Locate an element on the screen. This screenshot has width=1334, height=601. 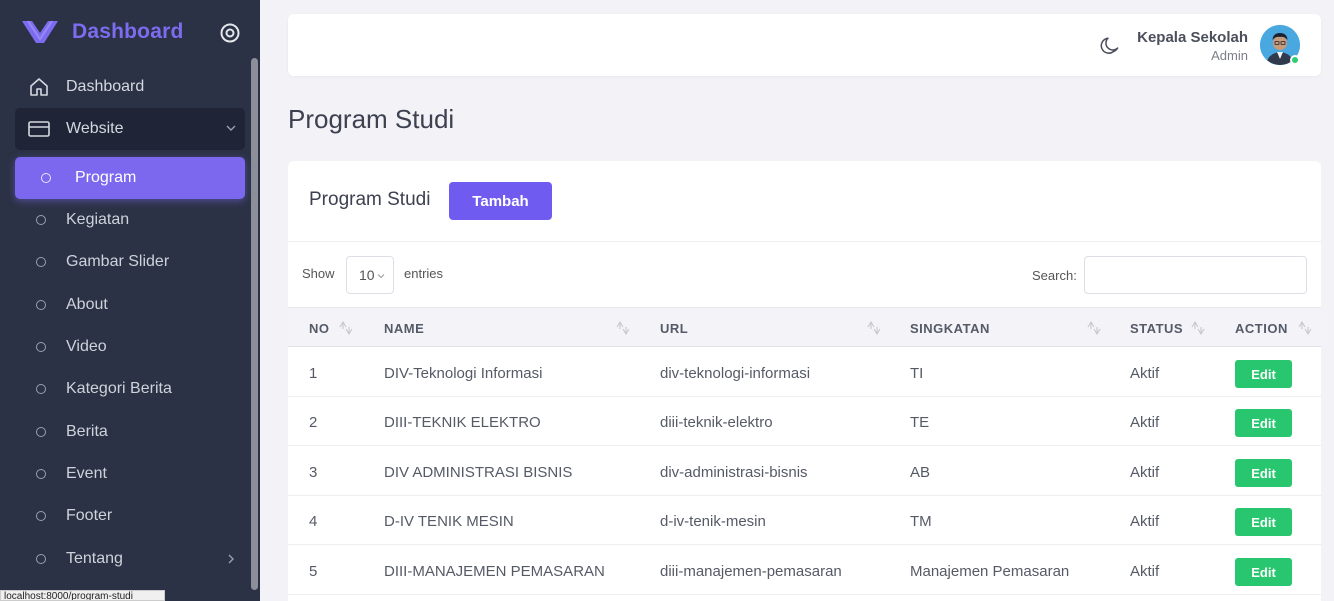
chevron-right-icon is located at coordinates (231, 559).